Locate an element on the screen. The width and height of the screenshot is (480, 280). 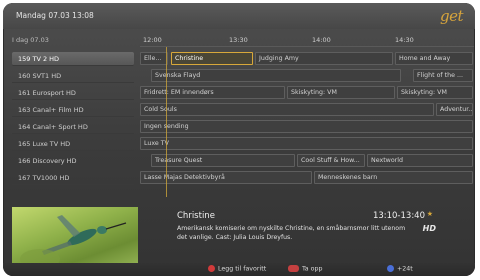
favorite-button: Legg til favoritt is located at coordinates (237, 269).